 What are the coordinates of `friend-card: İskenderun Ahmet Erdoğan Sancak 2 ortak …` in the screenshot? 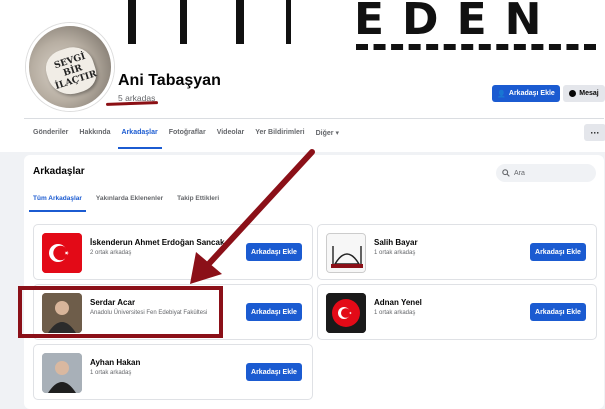 It's located at (173, 252).